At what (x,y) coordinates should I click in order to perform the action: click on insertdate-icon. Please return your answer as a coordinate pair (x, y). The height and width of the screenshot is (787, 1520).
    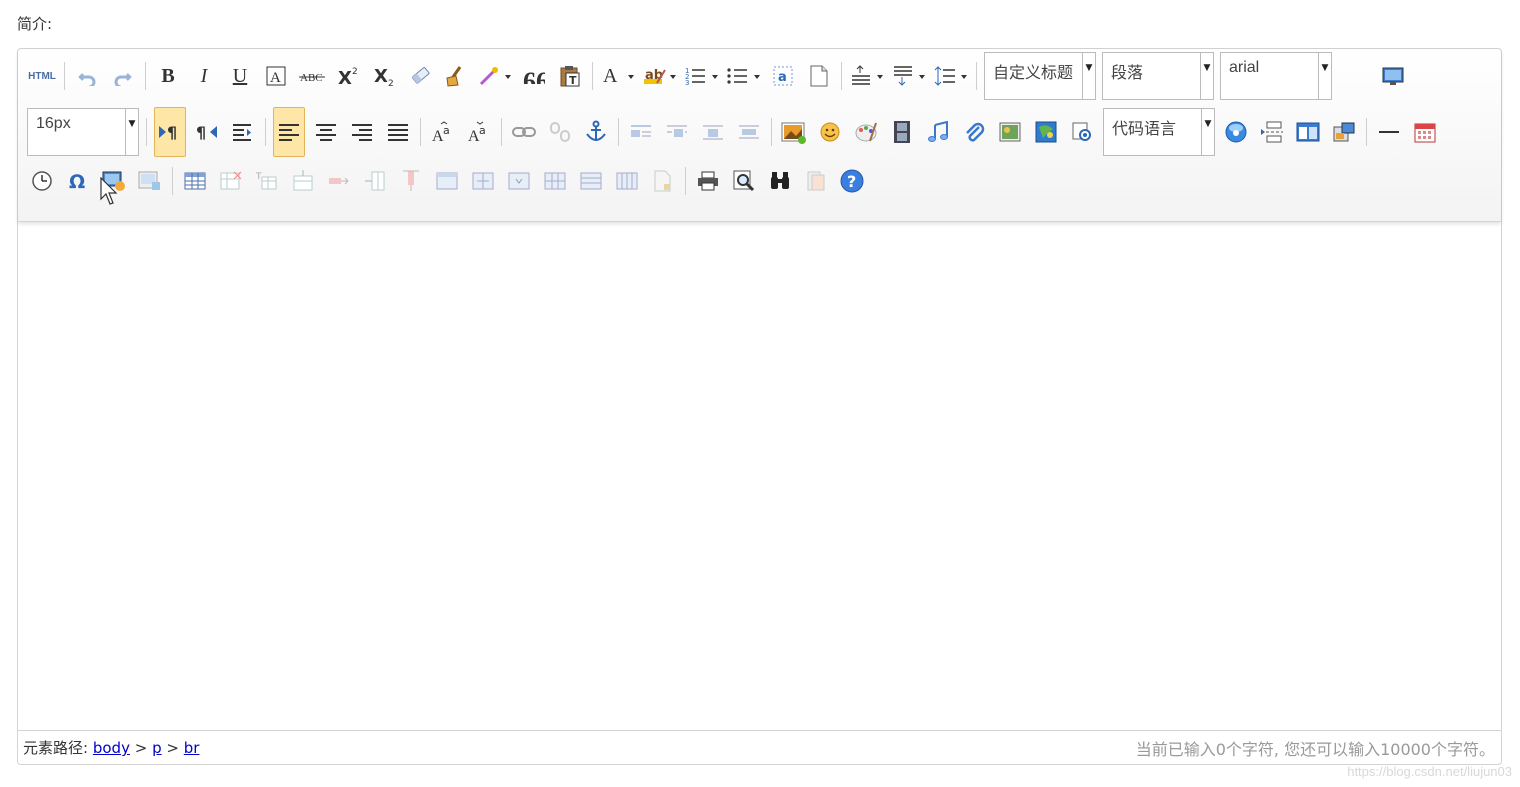
    Looking at the image, I should click on (1425, 132).